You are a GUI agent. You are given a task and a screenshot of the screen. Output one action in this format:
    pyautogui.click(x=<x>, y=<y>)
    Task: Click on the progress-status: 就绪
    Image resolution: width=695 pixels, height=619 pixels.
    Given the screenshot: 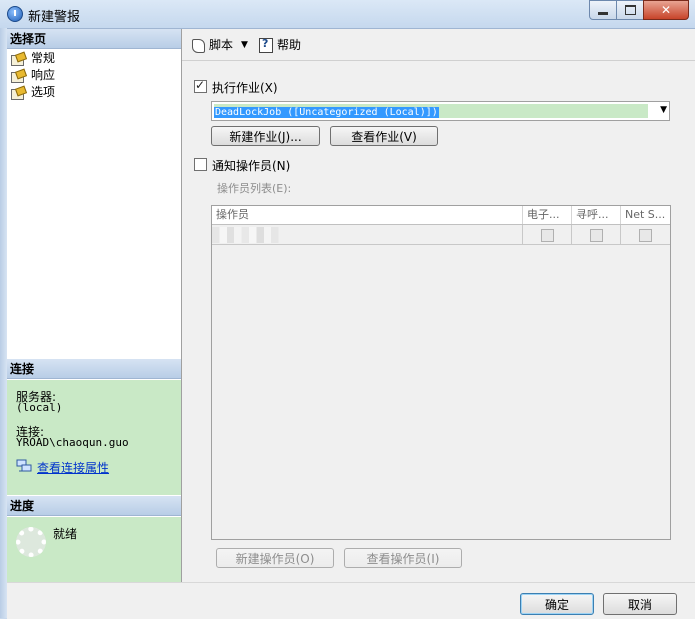 What is the action you would take?
    pyautogui.click(x=65, y=534)
    